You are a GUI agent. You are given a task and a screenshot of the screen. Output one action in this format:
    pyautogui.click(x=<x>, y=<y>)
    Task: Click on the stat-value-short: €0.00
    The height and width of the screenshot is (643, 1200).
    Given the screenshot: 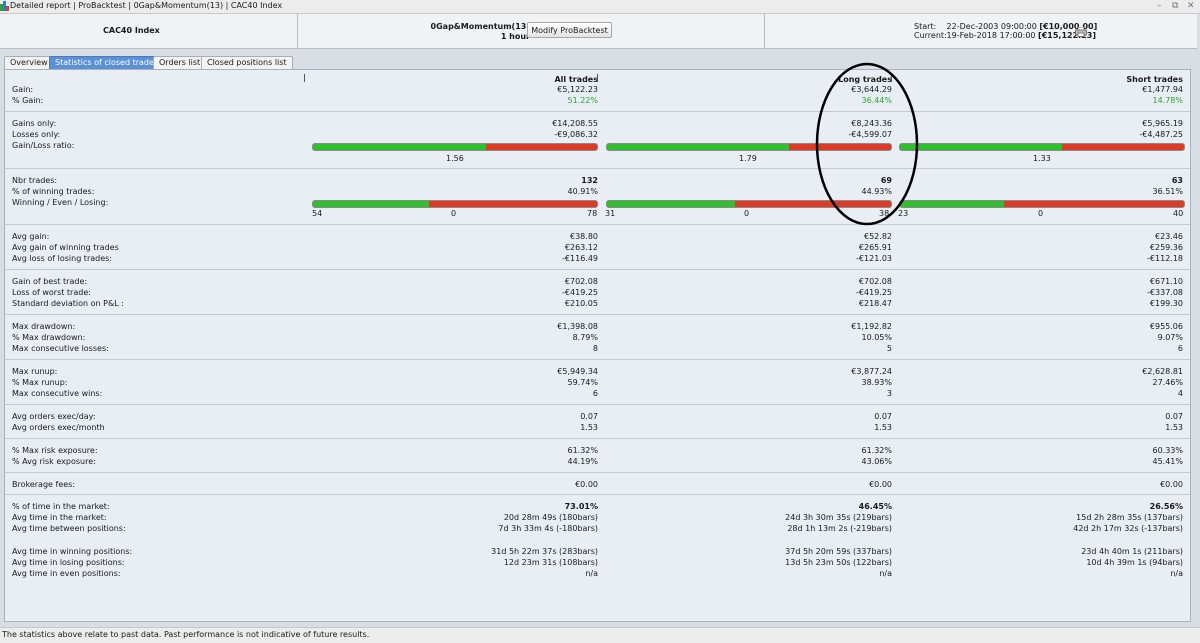 What is the action you would take?
    pyautogui.click(x=1171, y=484)
    